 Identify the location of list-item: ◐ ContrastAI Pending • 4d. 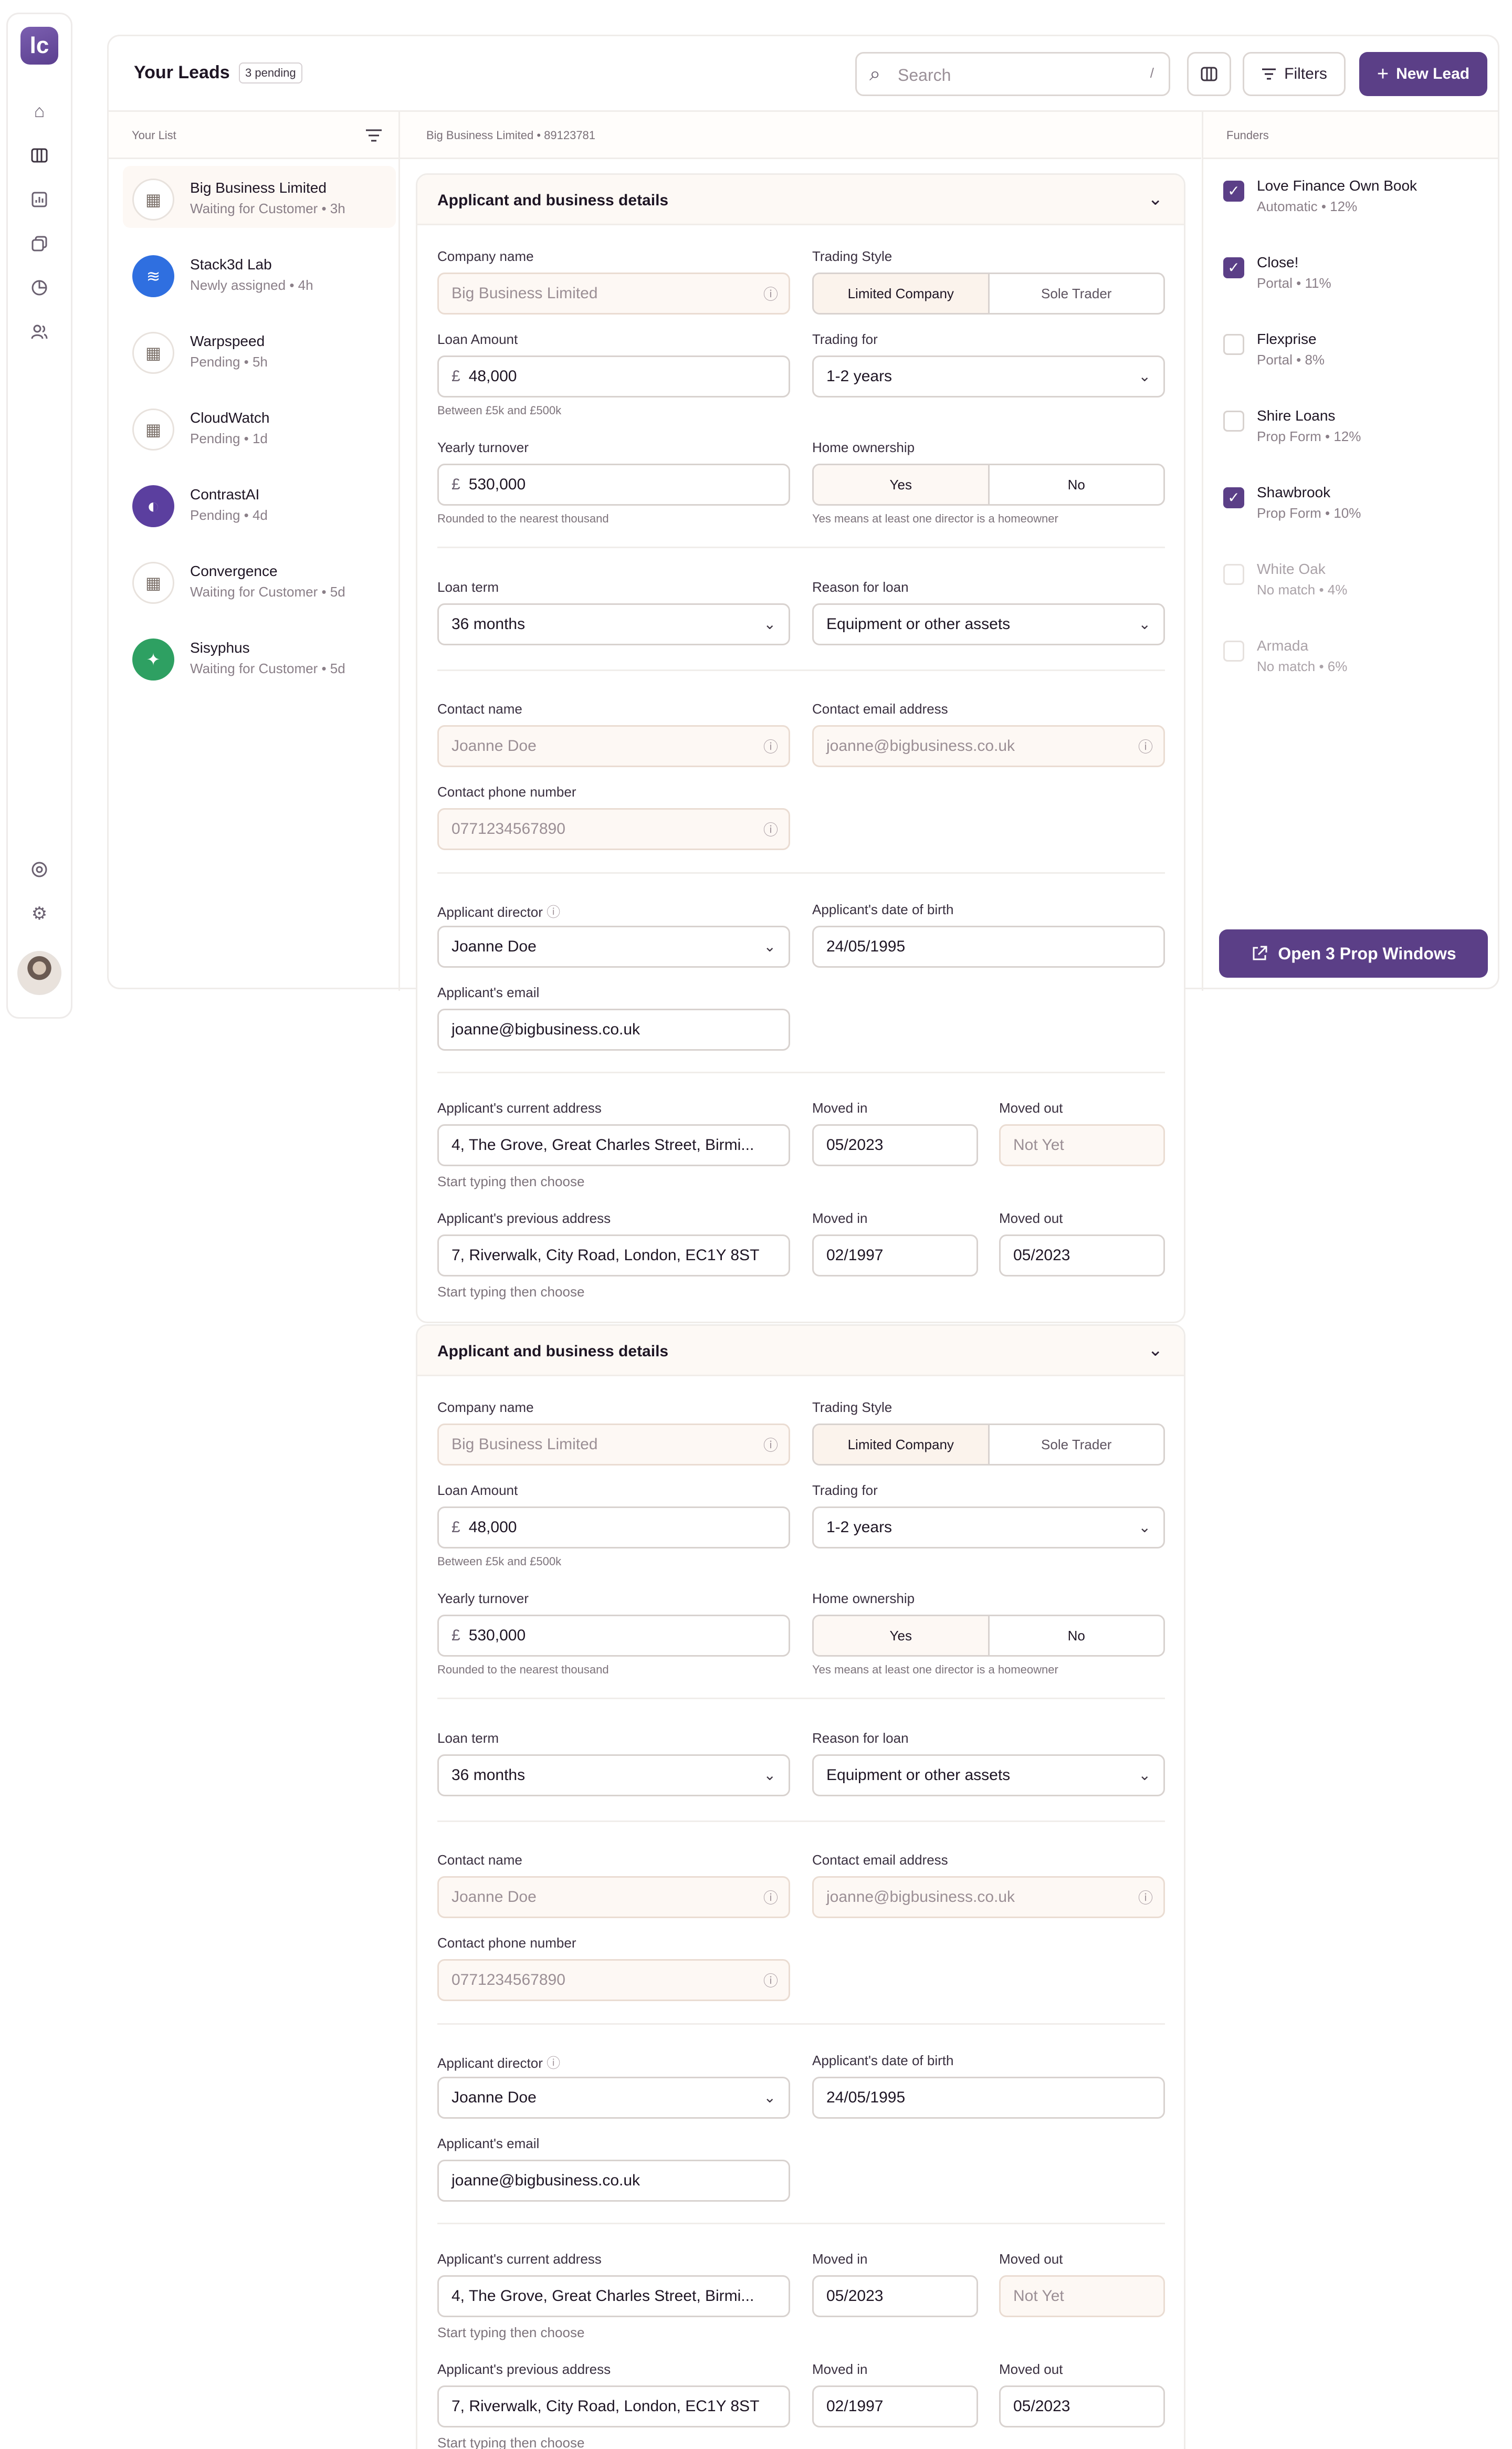
(259, 504).